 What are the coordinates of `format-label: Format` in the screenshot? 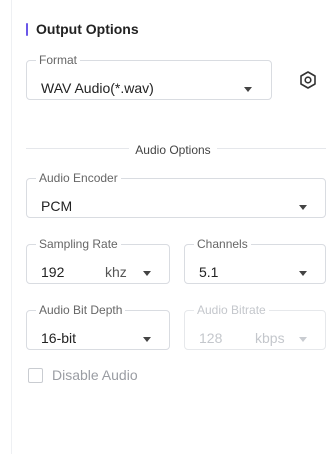 It's located at (58, 60).